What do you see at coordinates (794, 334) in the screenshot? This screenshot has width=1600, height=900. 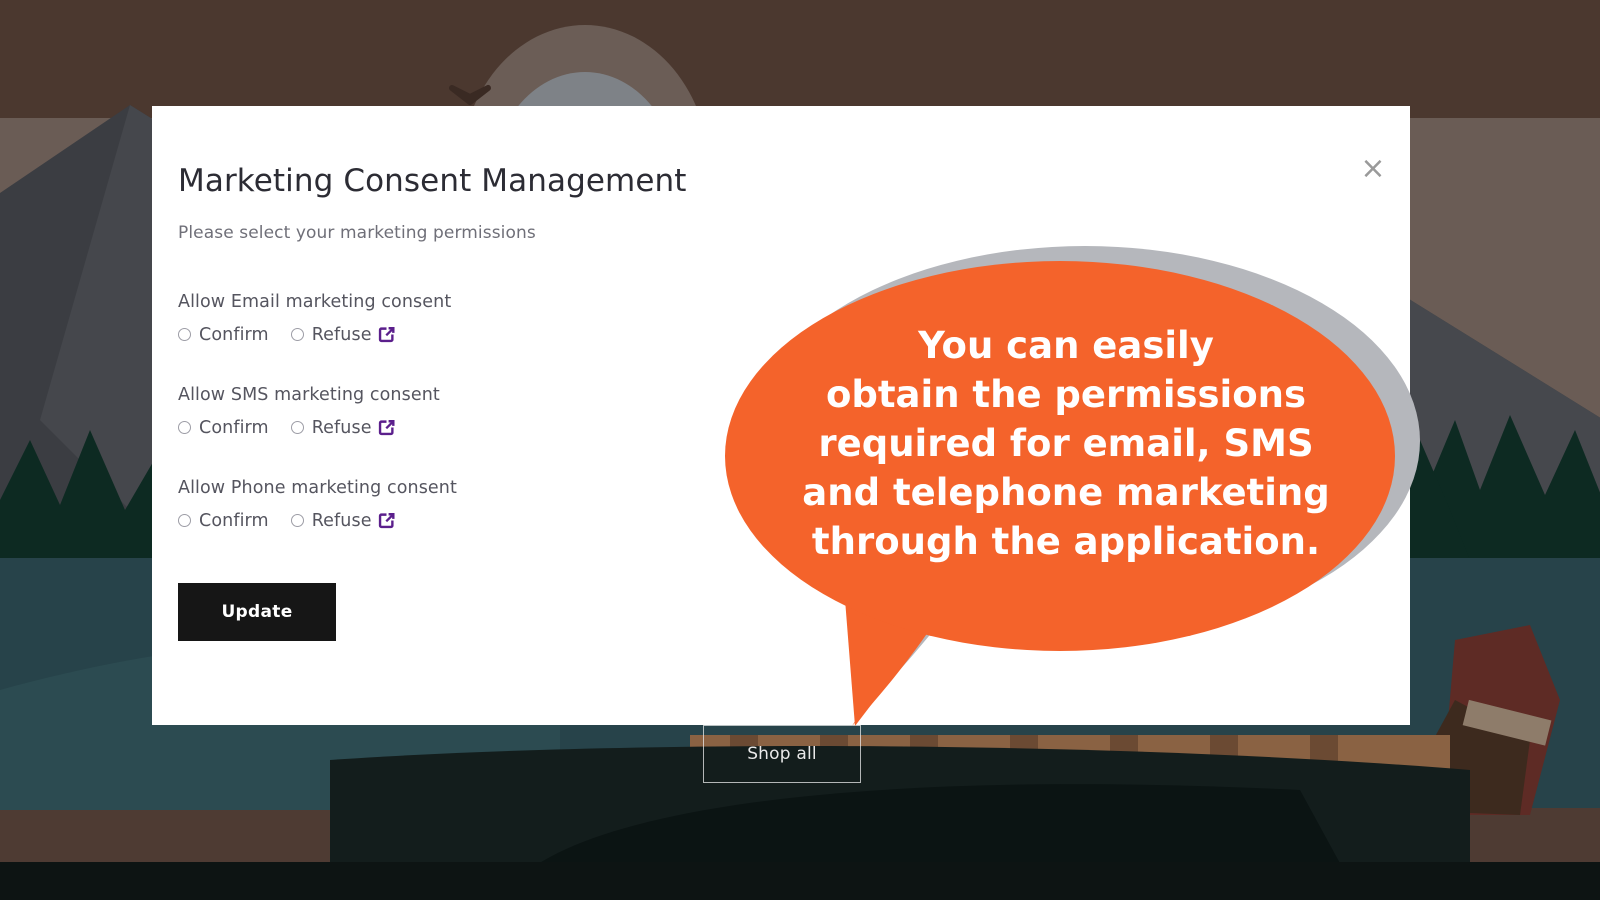 I see `consent-options-email: Confirm Refuse` at bounding box center [794, 334].